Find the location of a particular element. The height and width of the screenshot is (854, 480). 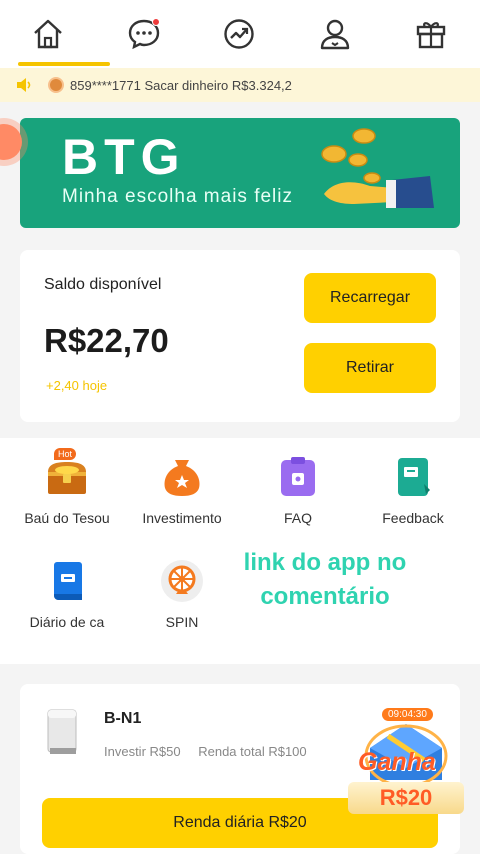

banner-brand: BTG is located at coordinates (124, 157).